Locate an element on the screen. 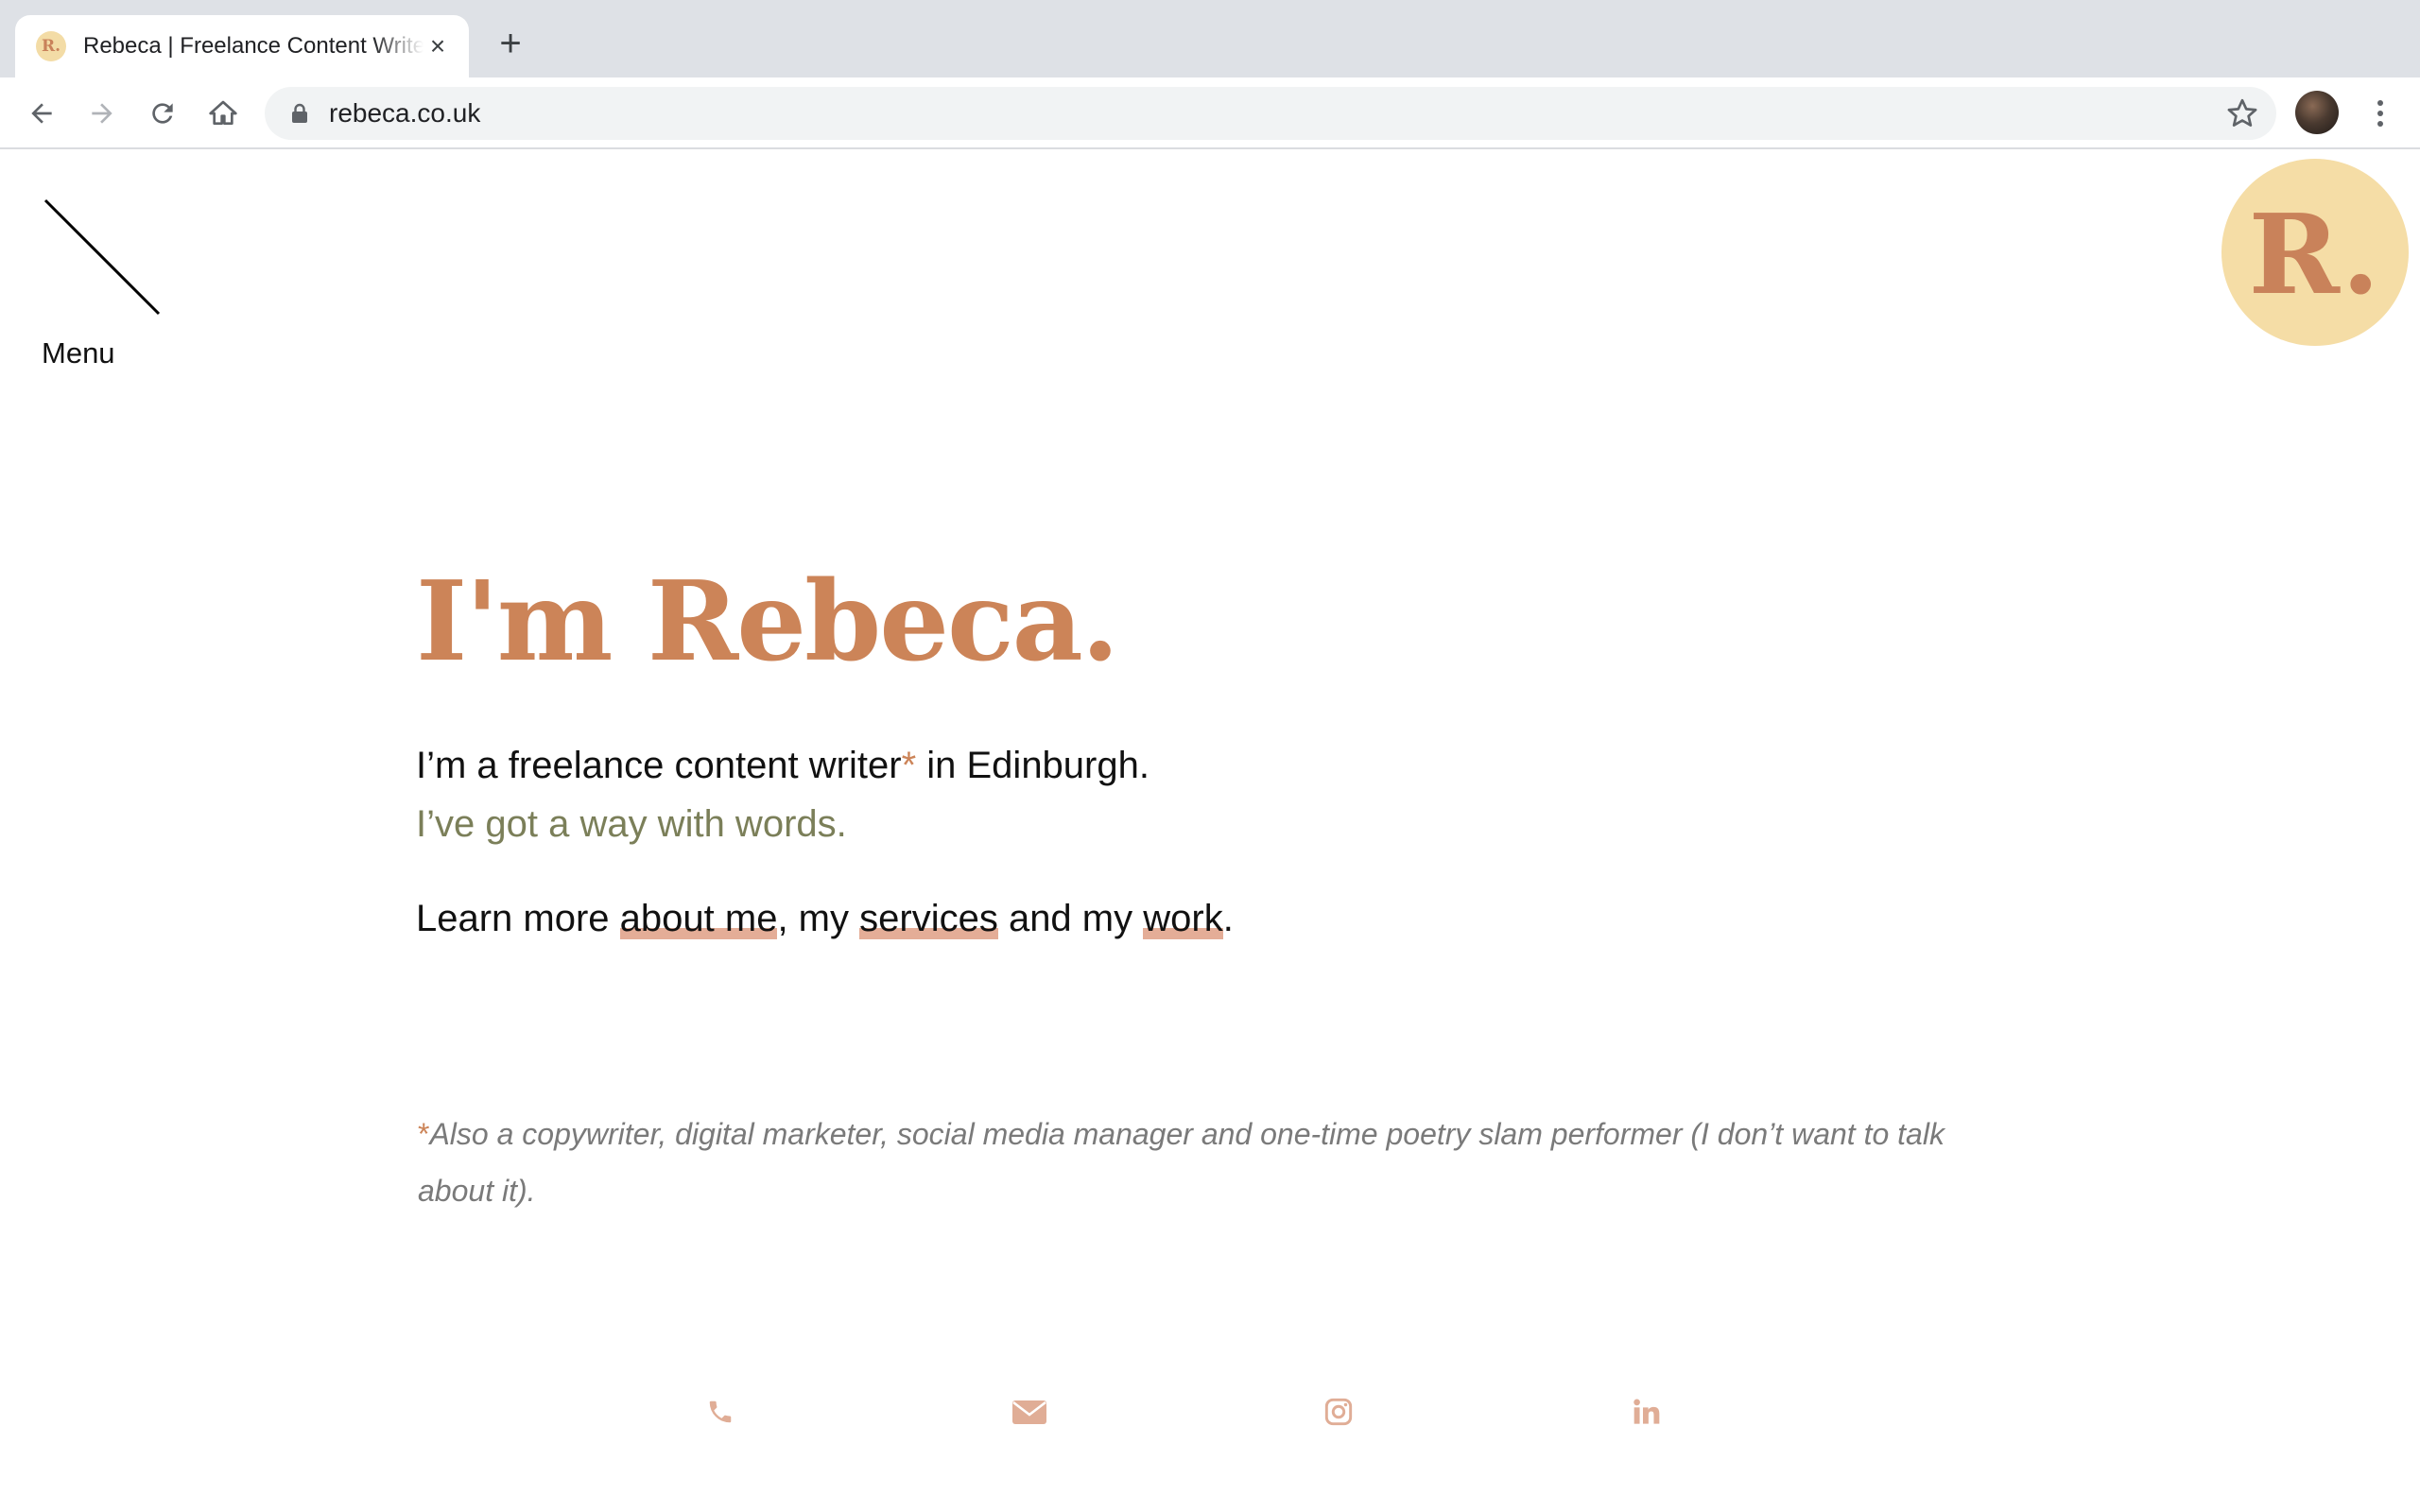 Image resolution: width=2420 pixels, height=1512 pixels. learn-end: . is located at coordinates (1228, 918).